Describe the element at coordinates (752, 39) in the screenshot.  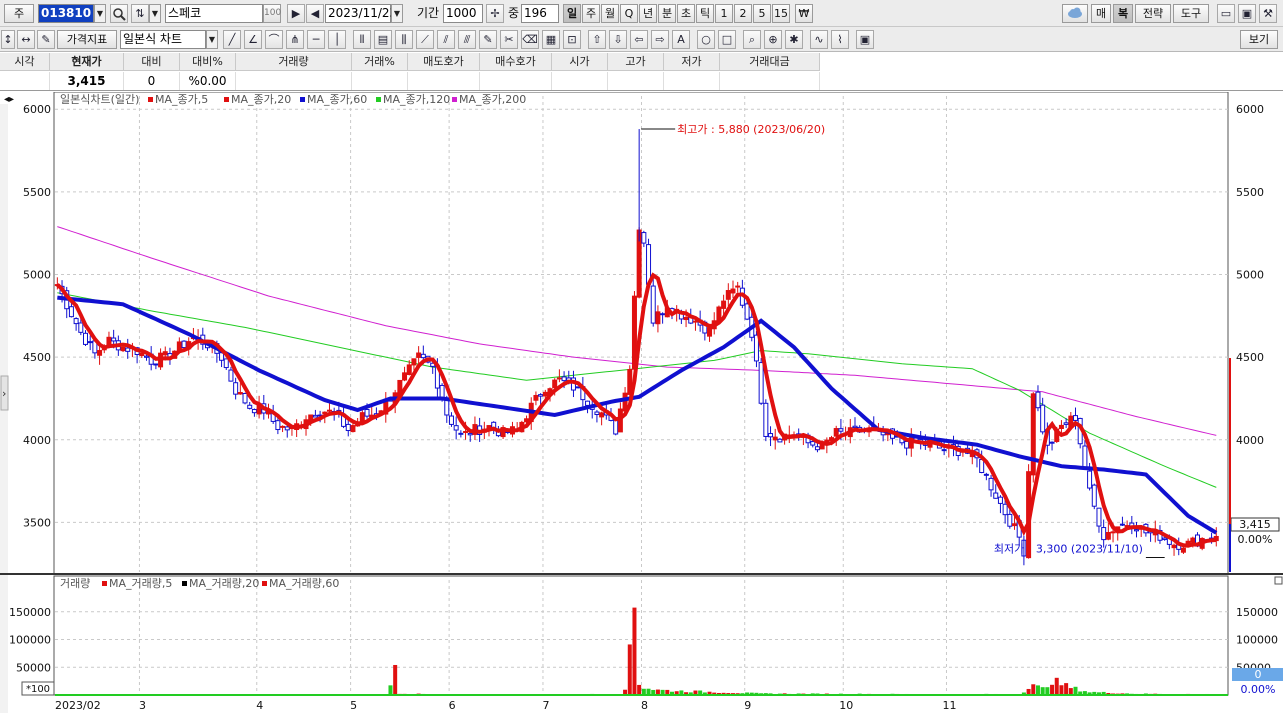
I see `zoom-icon: ⌕` at that location.